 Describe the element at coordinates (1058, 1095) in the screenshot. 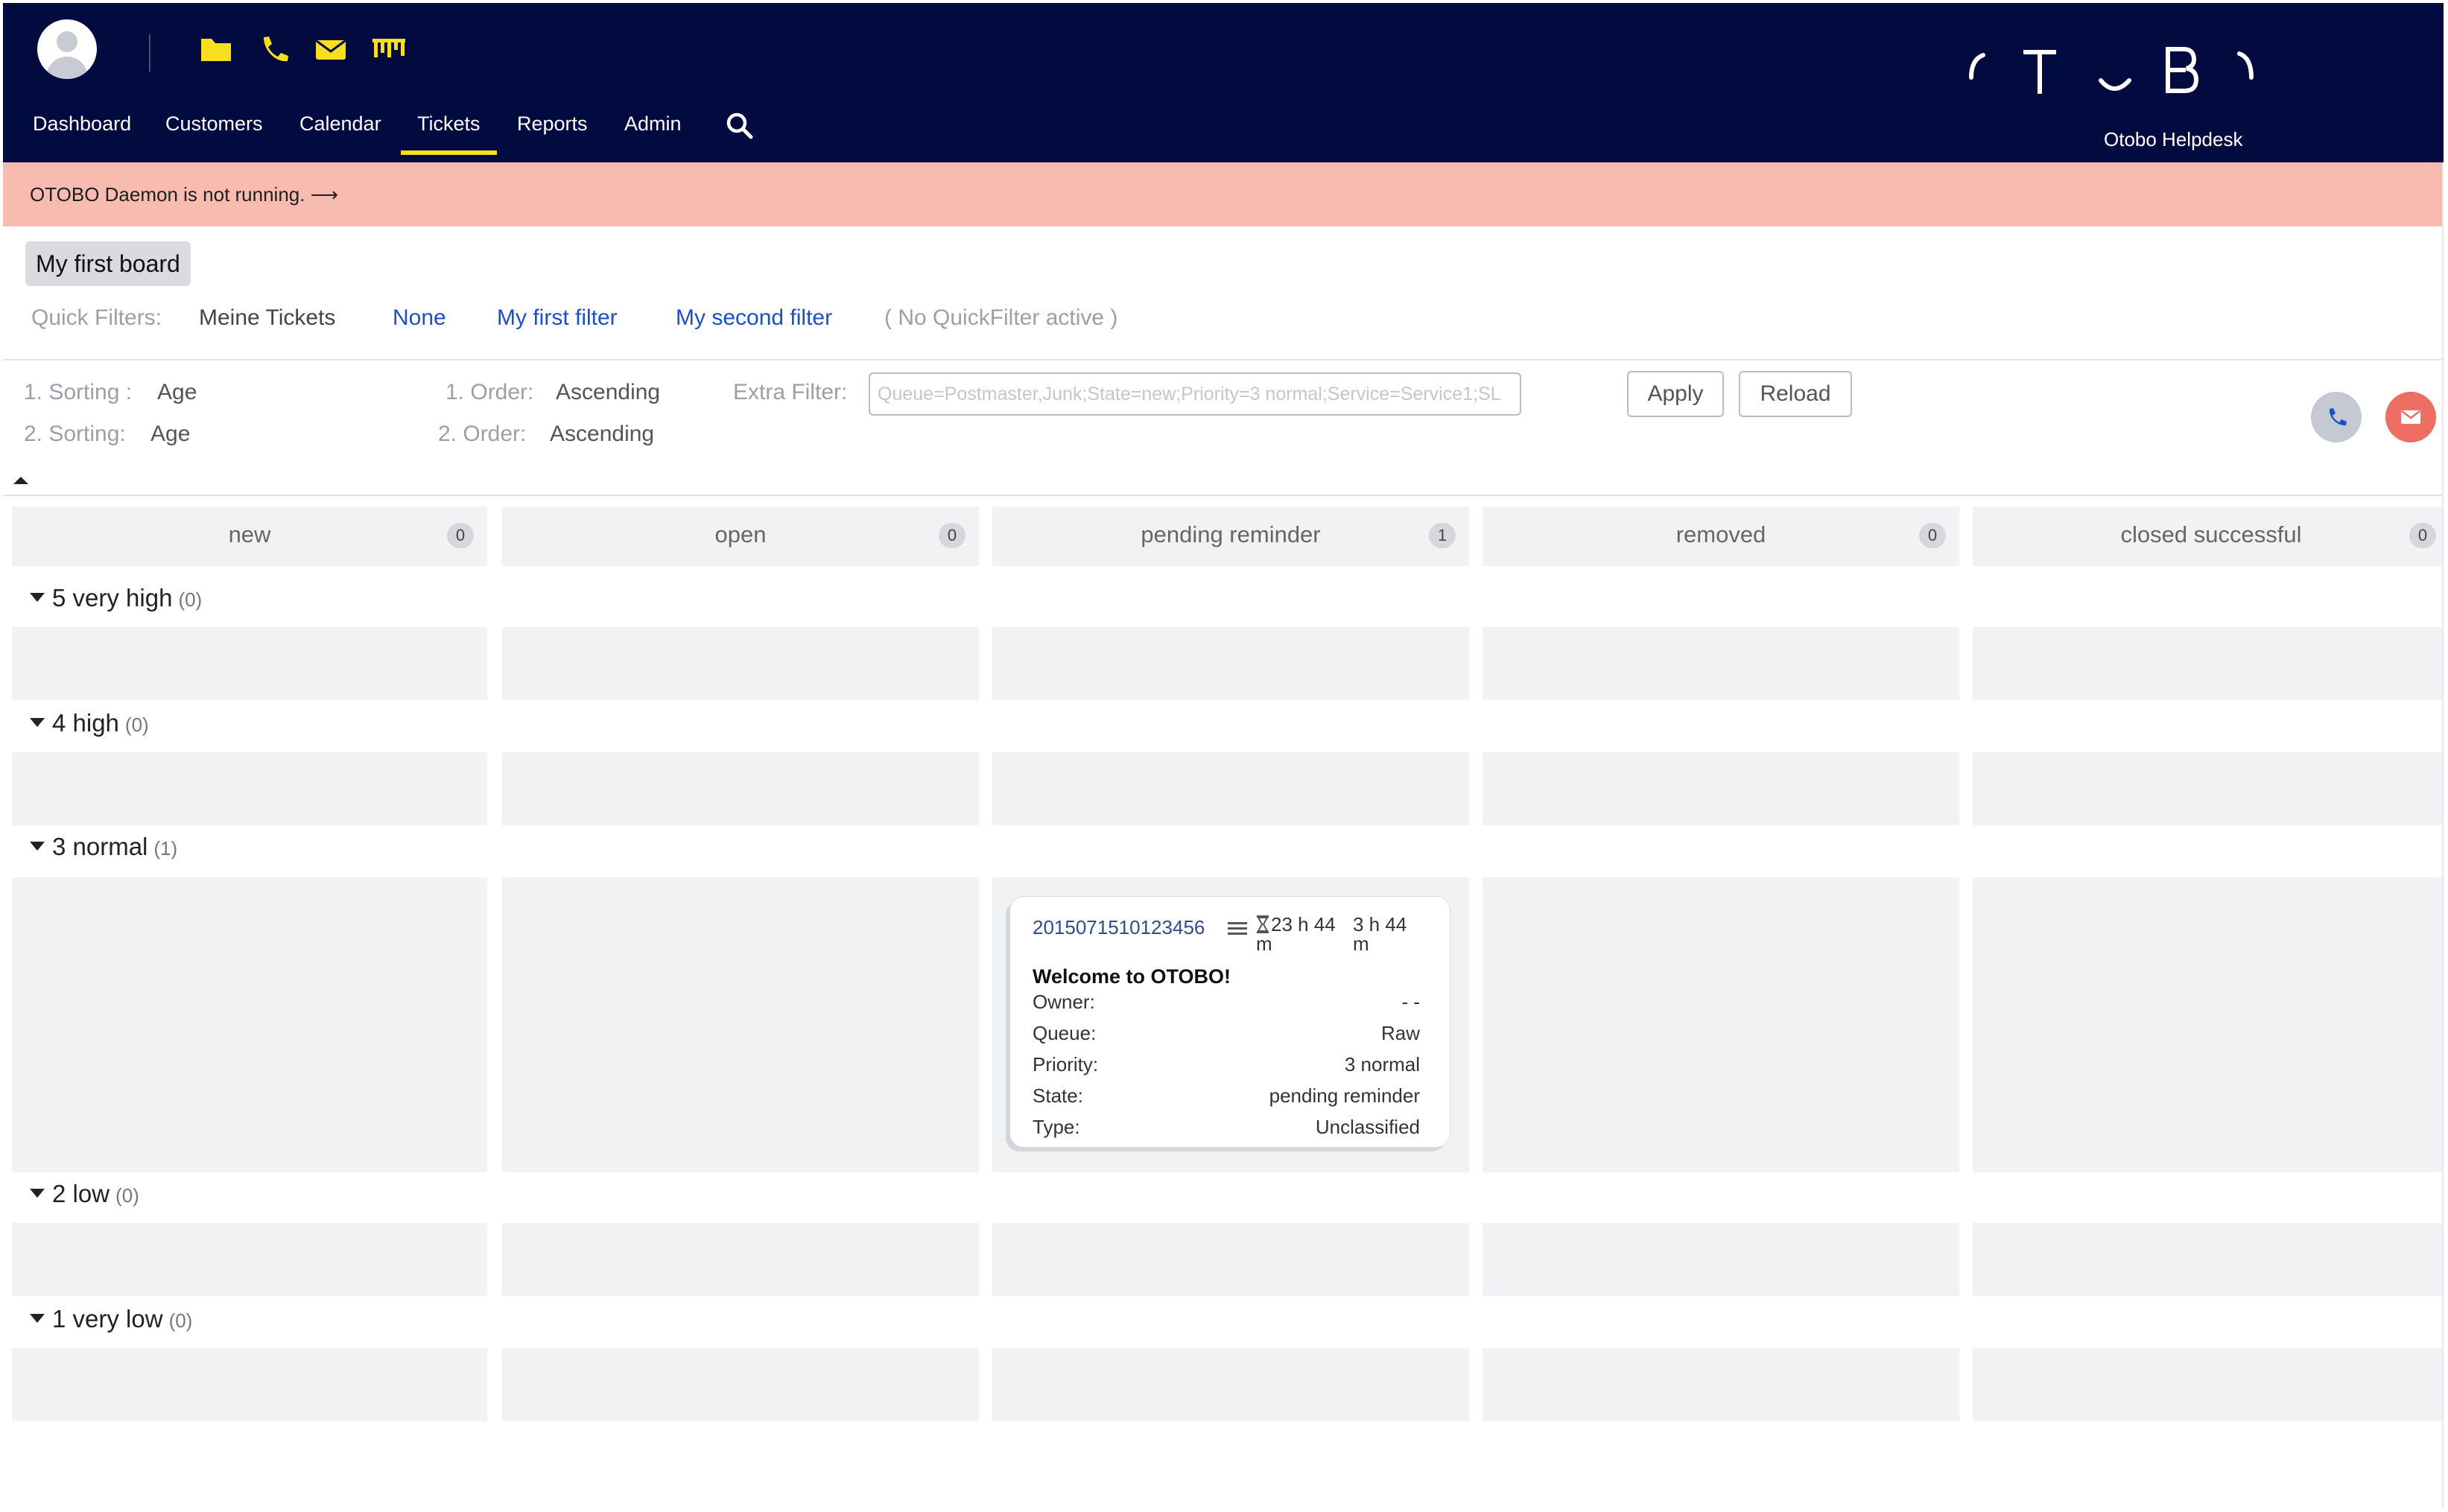

I see `field-label: State:` at that location.